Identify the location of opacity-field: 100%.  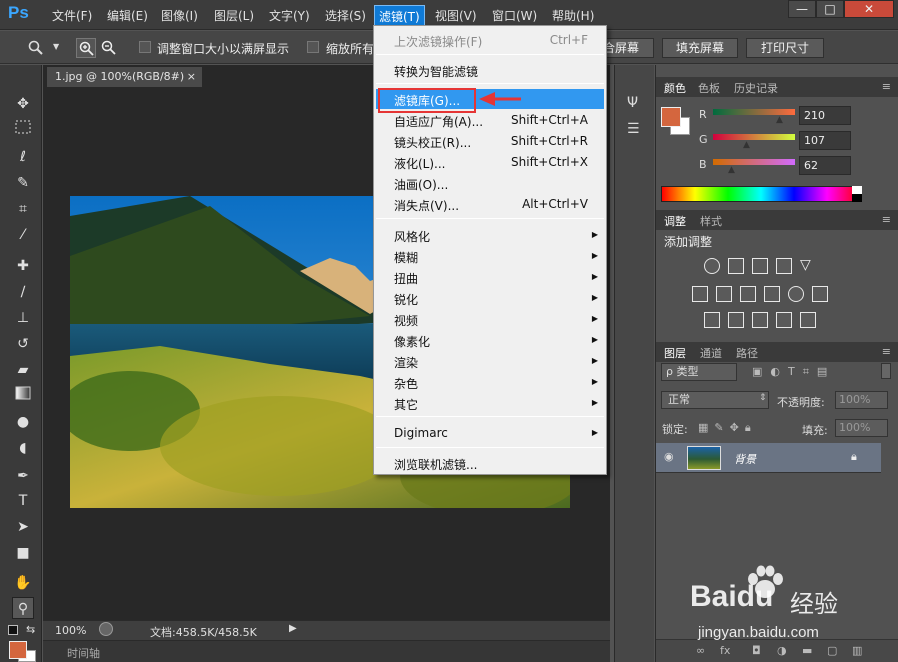
(861, 400).